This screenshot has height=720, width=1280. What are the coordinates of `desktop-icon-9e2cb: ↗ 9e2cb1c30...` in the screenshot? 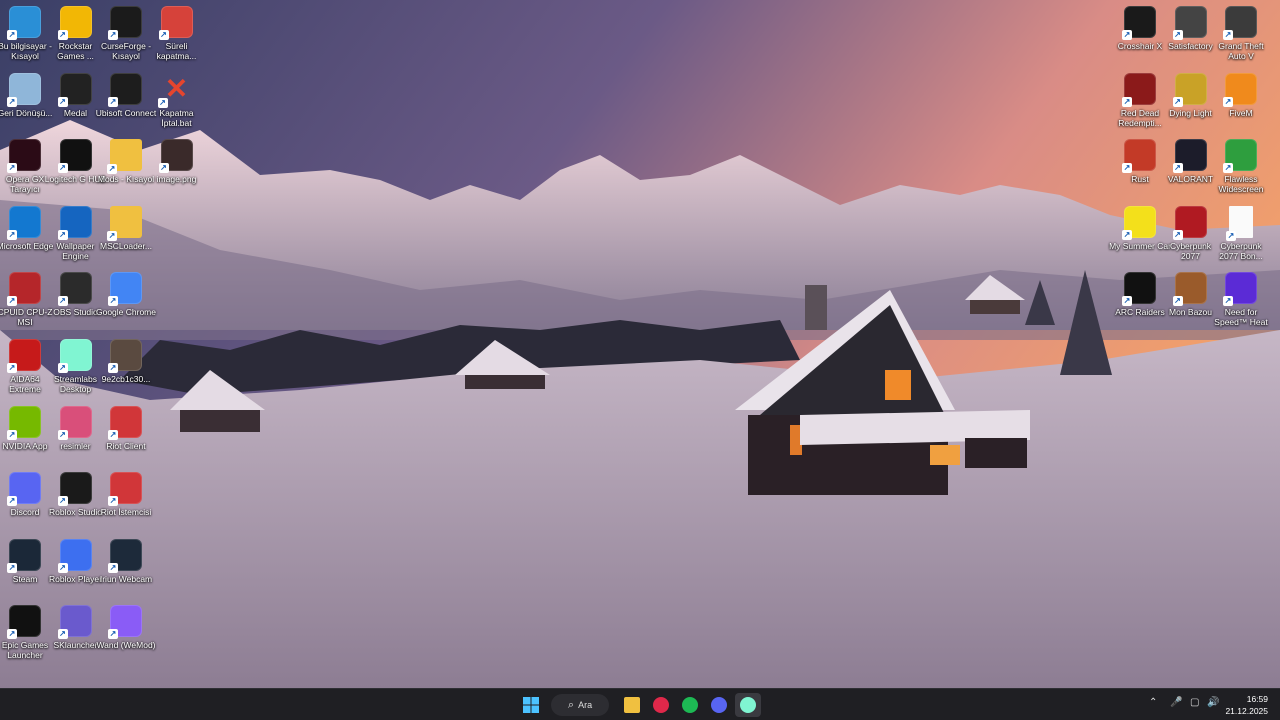 It's located at (126, 370).